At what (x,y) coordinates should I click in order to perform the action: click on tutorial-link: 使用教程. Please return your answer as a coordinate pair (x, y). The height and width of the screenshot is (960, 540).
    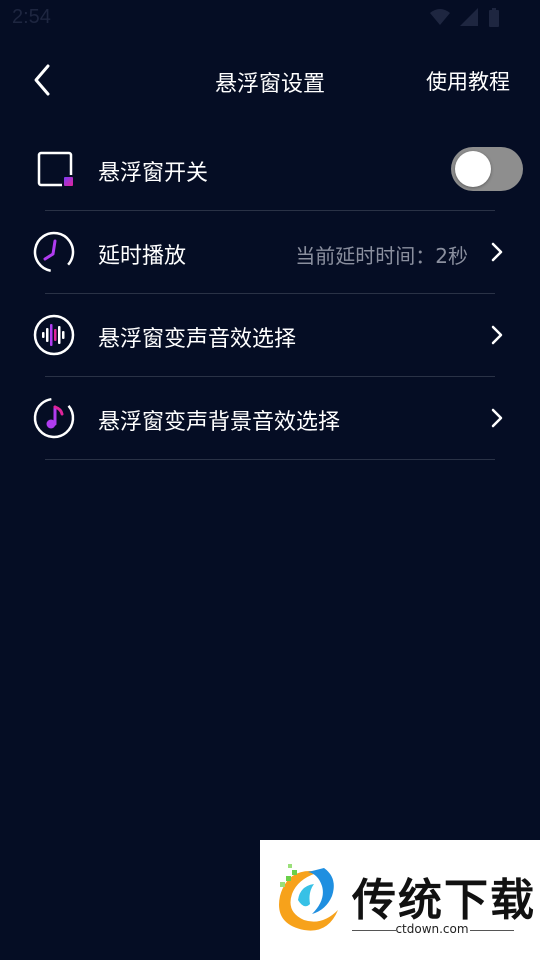
    Looking at the image, I should click on (468, 81).